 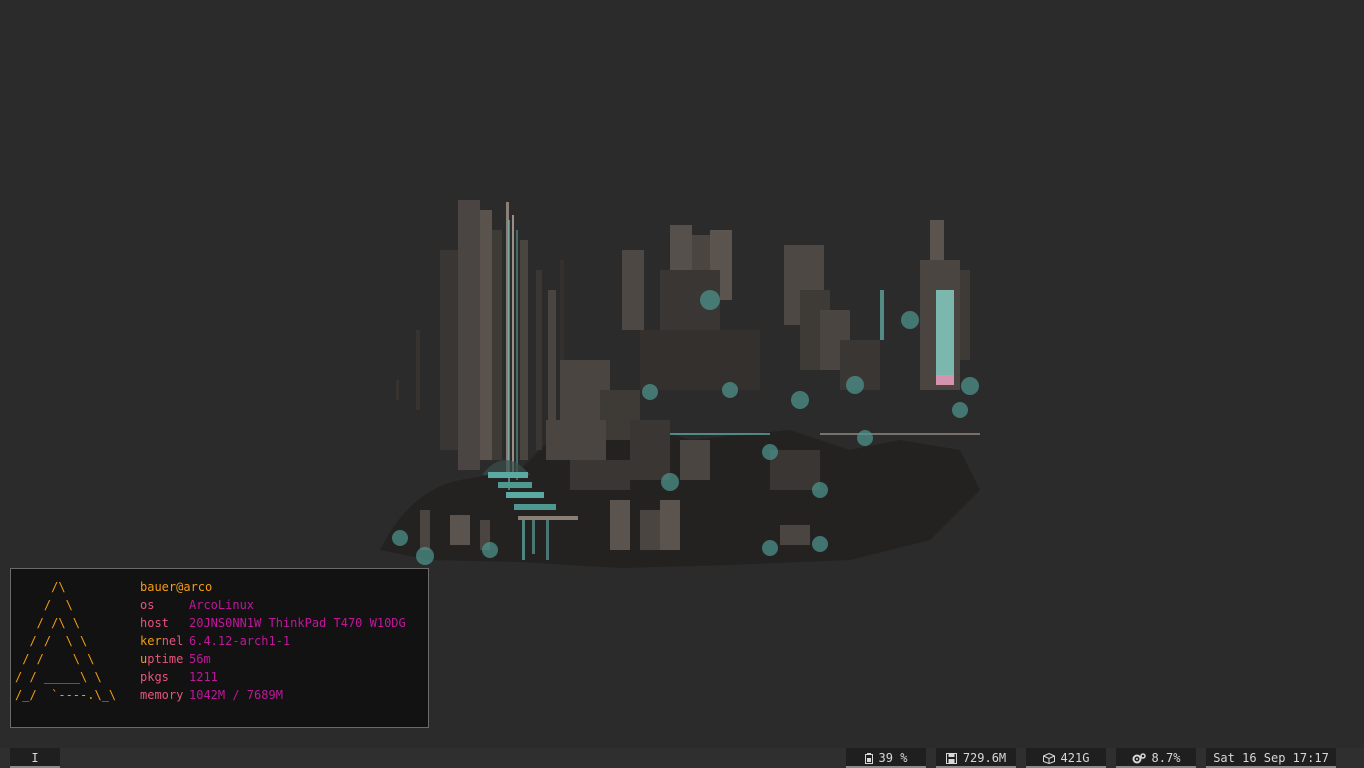 What do you see at coordinates (222, 605) in the screenshot?
I see `info-value: ArcoLinux` at bounding box center [222, 605].